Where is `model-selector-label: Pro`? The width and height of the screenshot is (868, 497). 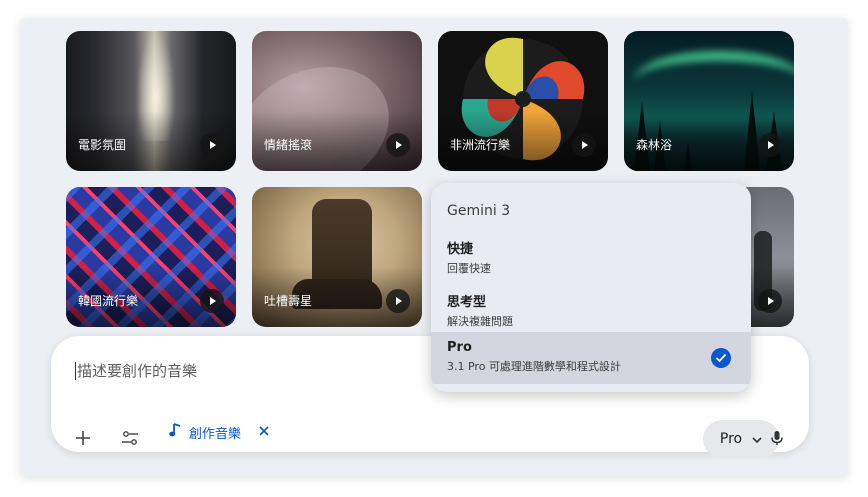
model-selector-label: Pro is located at coordinates (731, 439).